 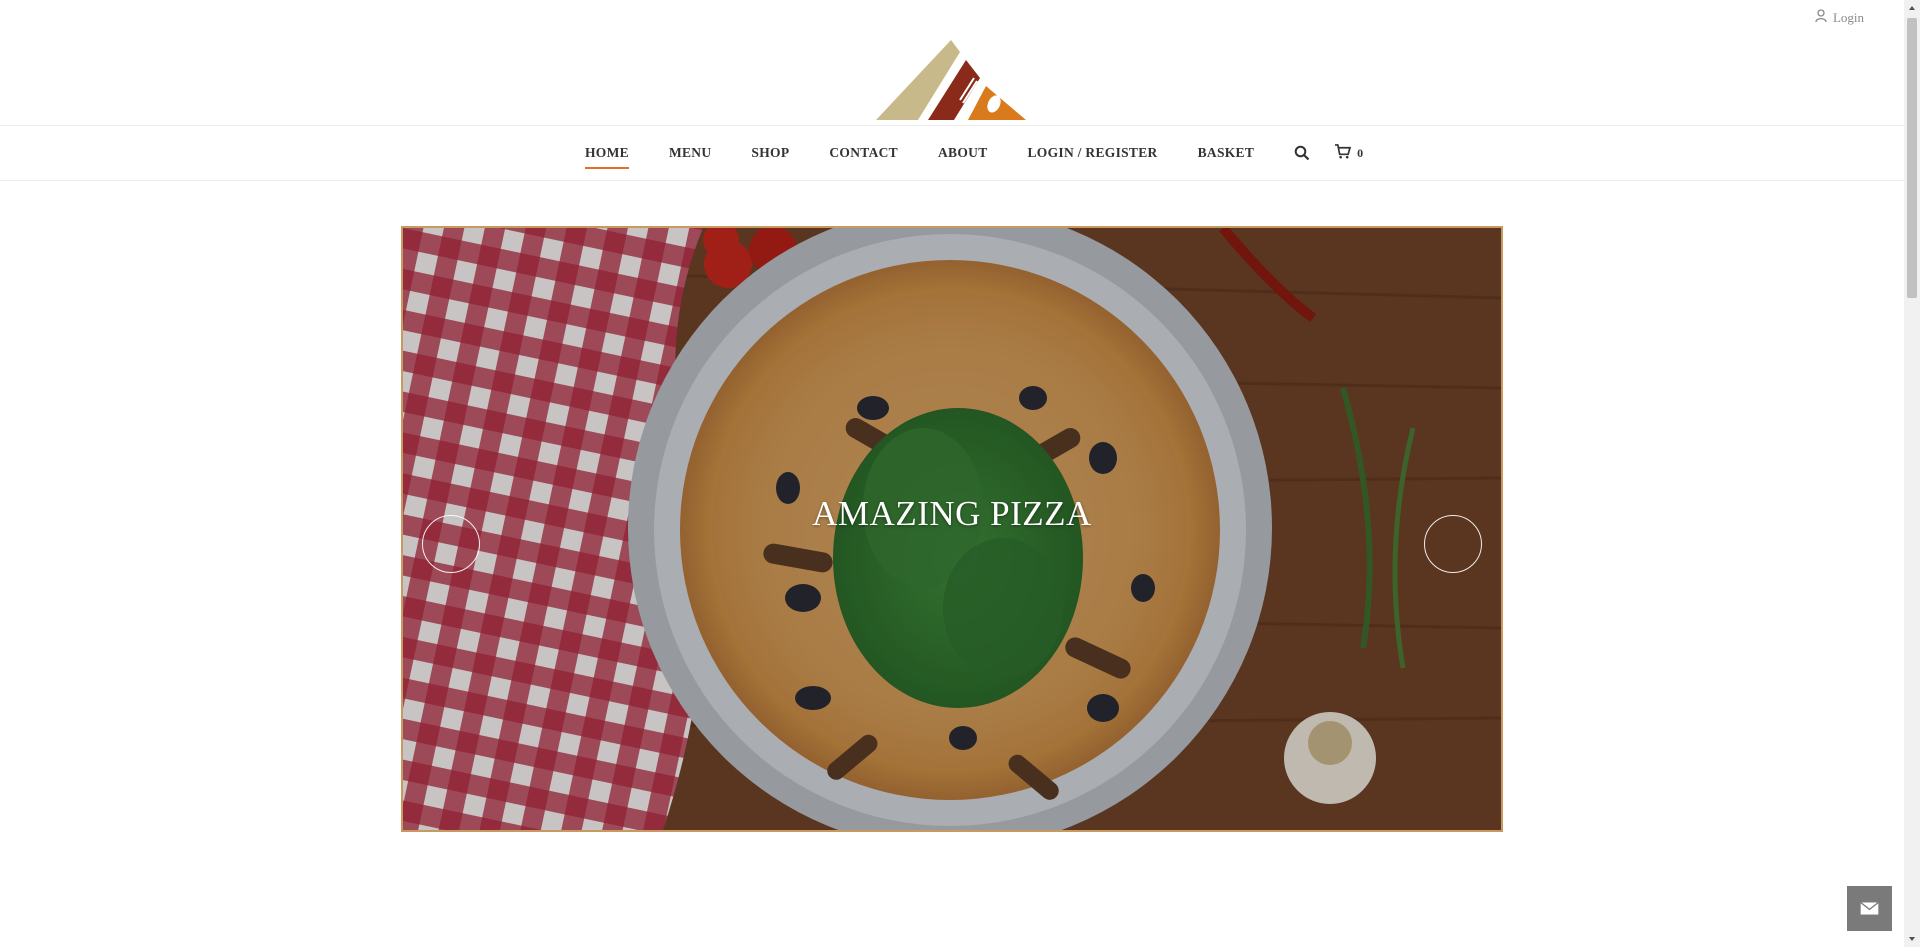 I want to click on top-login-link: Login, so click(x=1839, y=18).